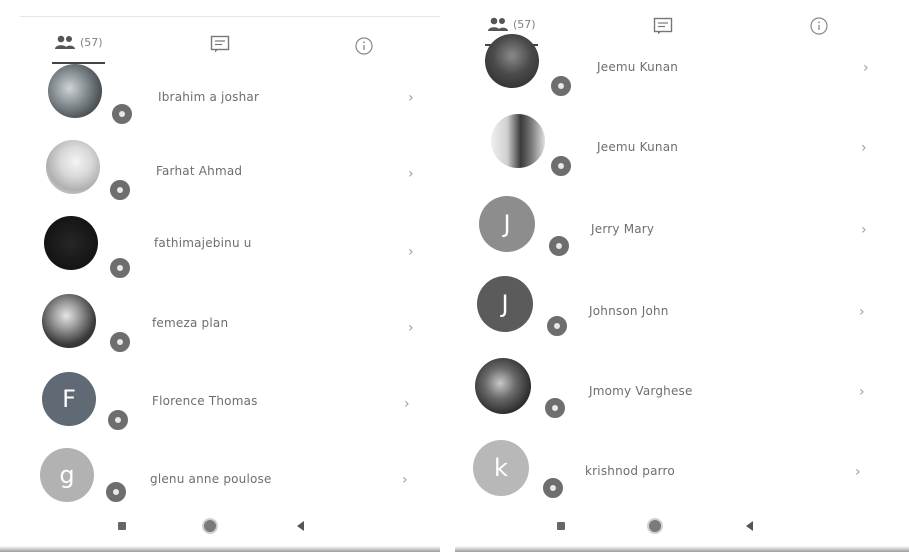  What do you see at coordinates (220, 410) in the screenshot?
I see `contact-row: F Florence Thomas ›` at bounding box center [220, 410].